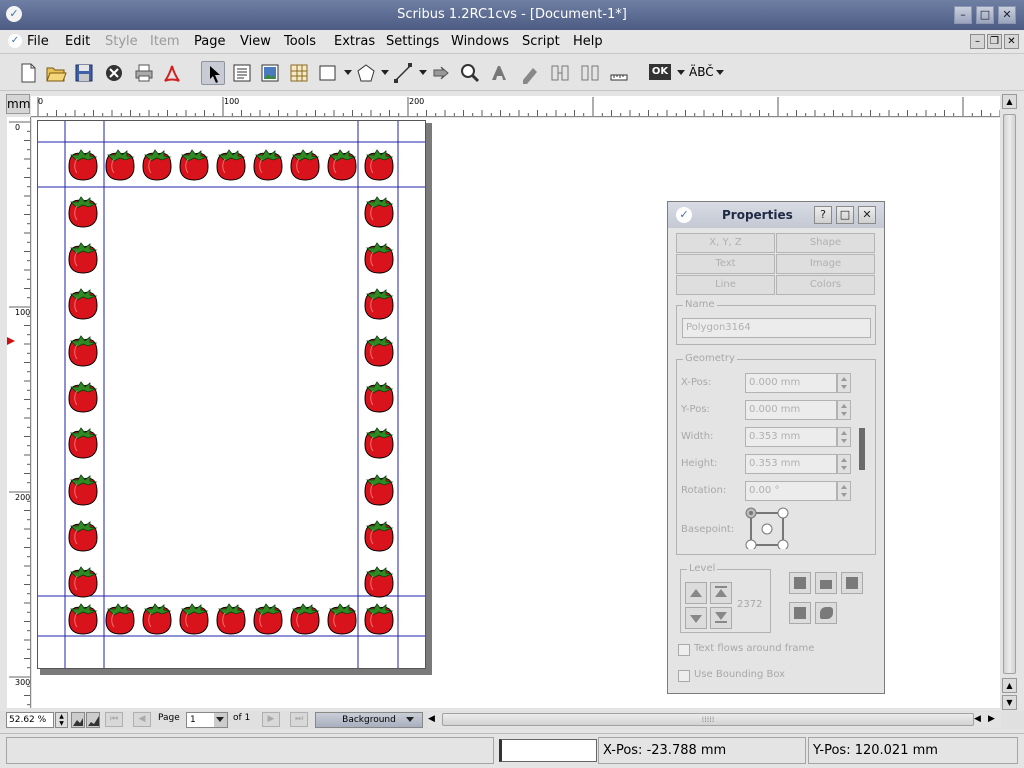 This screenshot has height=768, width=1024. Describe the element at coordinates (500, 73) in the screenshot. I see `edit-text-icon` at that location.